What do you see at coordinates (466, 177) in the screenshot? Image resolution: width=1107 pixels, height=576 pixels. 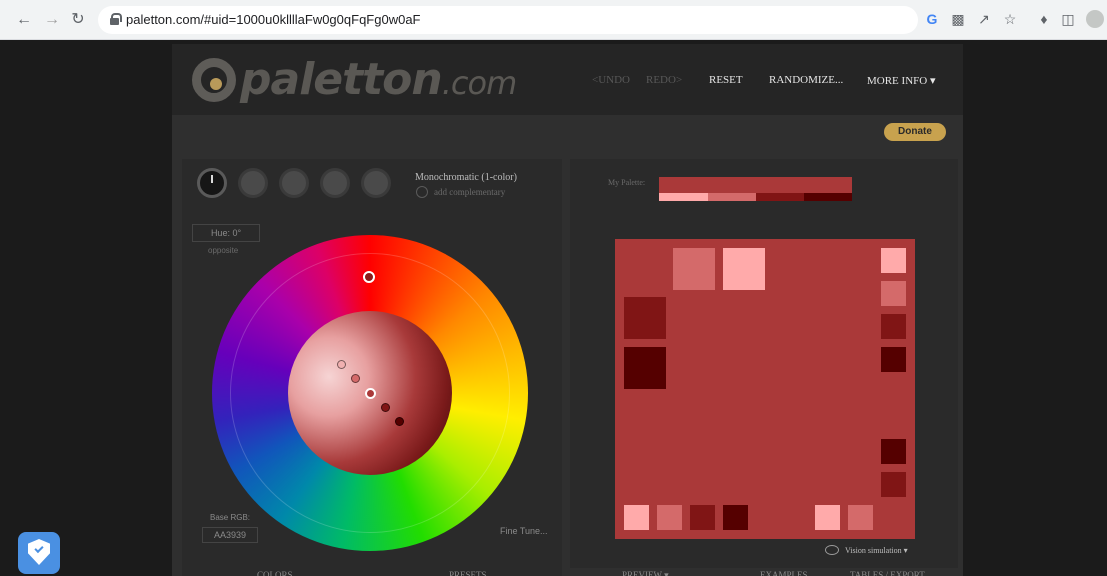 I see `scheme-name: Monochromatic (1-color)` at bounding box center [466, 177].